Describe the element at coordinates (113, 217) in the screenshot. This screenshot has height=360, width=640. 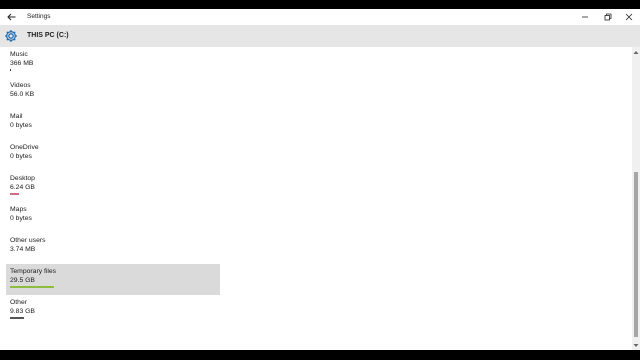
I see `storage-item-maps: Maps 0 bytes` at that location.